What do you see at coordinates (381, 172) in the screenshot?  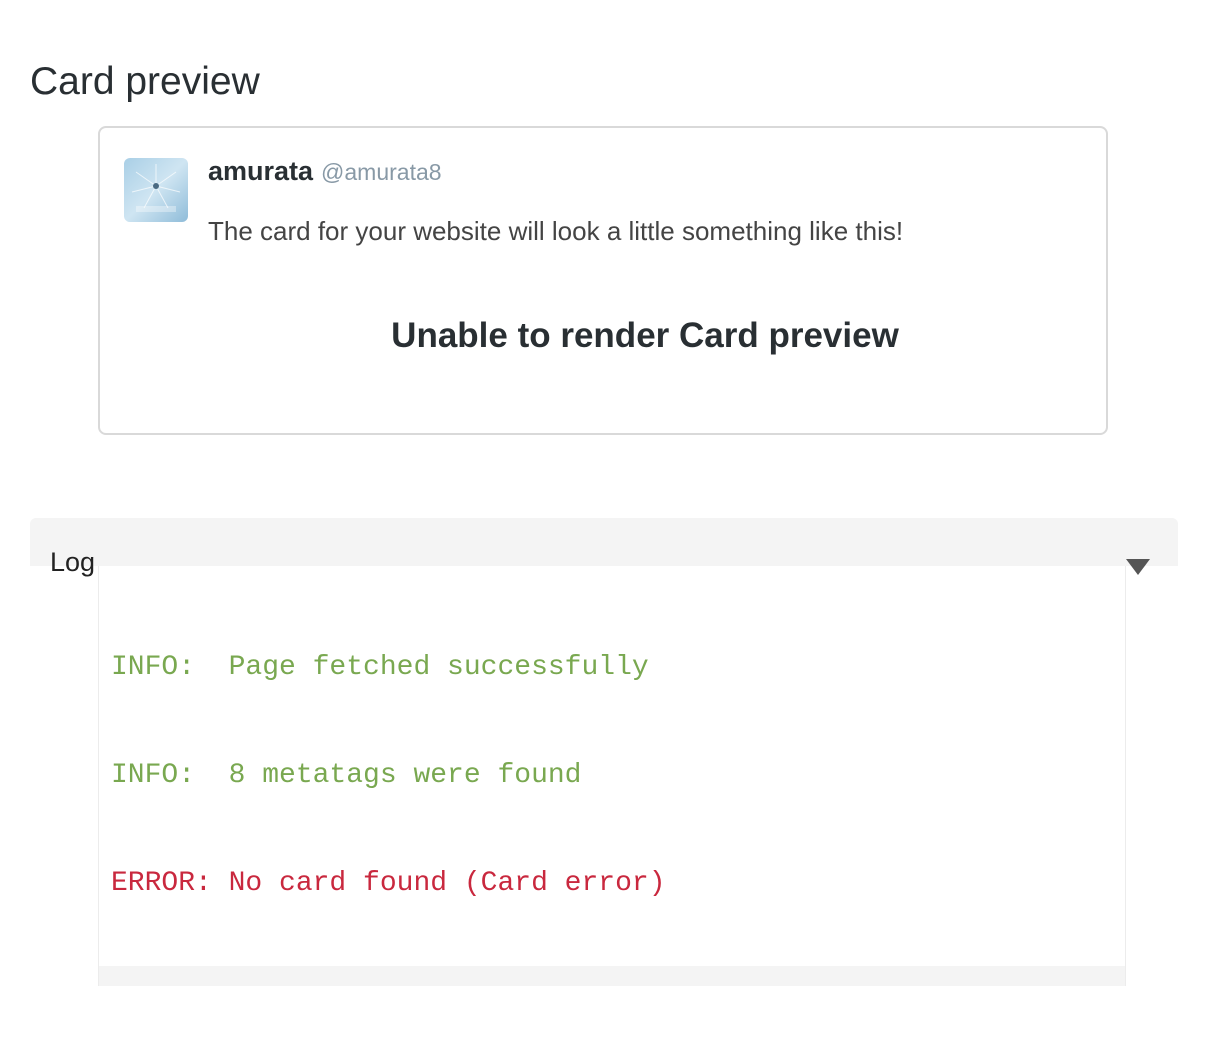 I see `user-handle: @amurata8` at bounding box center [381, 172].